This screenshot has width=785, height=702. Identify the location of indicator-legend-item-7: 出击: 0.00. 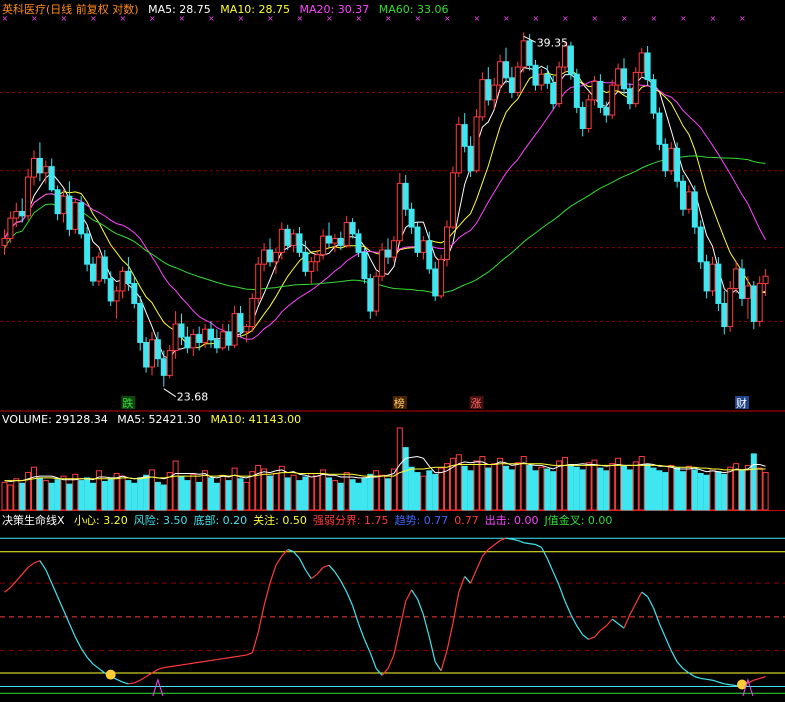
(511, 520).